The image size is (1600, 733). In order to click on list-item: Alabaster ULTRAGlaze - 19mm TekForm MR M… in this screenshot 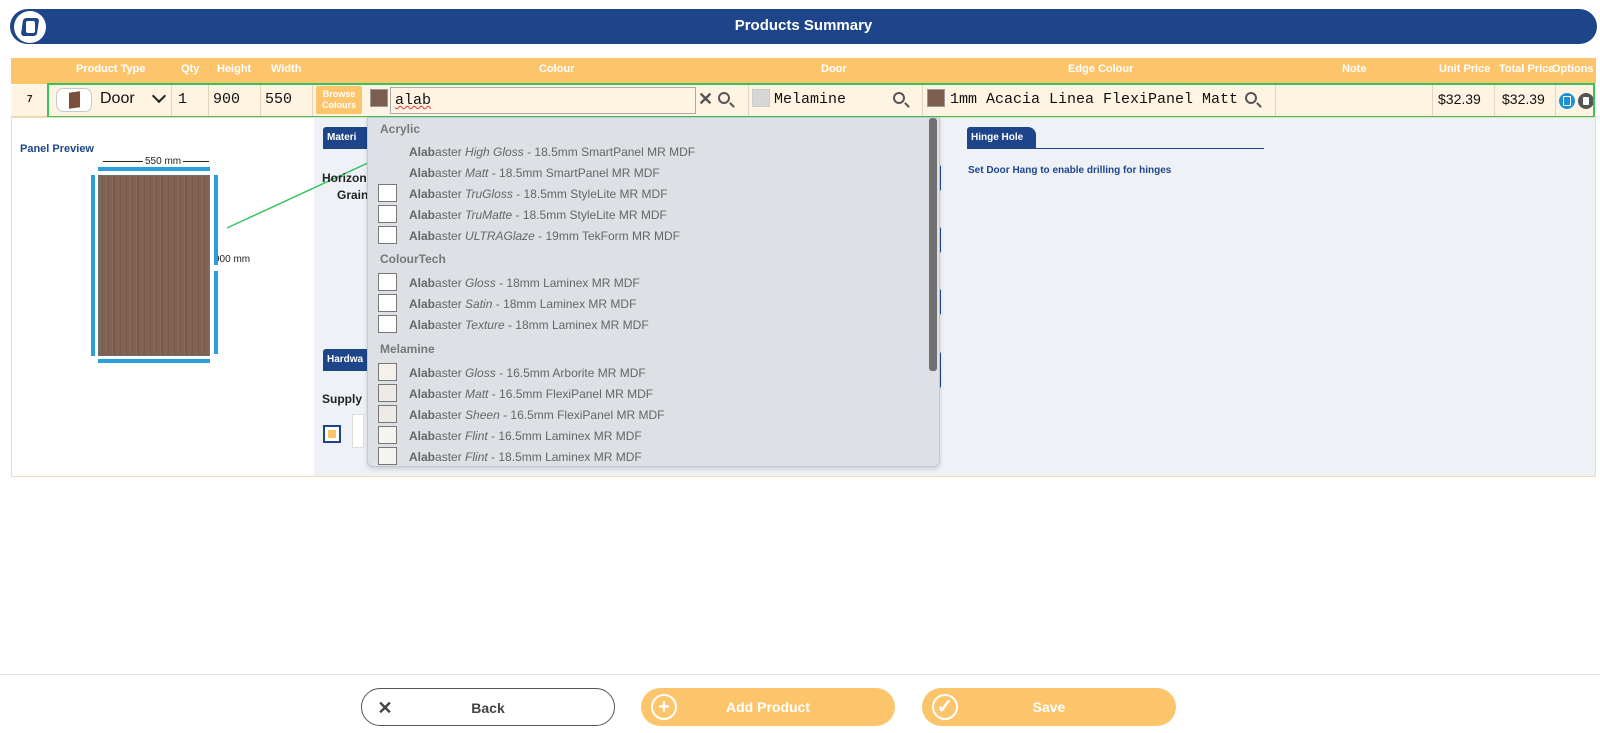, I will do `click(649, 236)`.